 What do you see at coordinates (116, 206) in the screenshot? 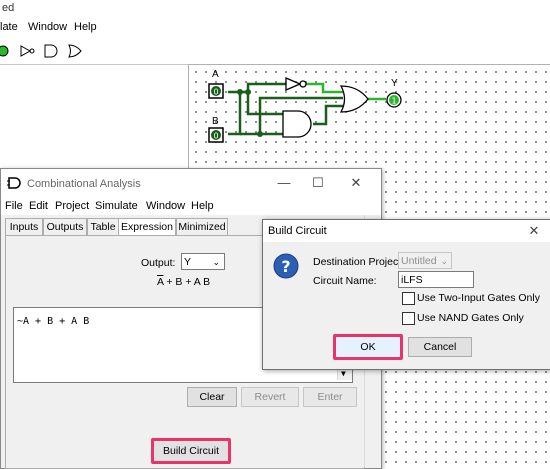
I see `ca-menu-simulate: Simulate` at bounding box center [116, 206].